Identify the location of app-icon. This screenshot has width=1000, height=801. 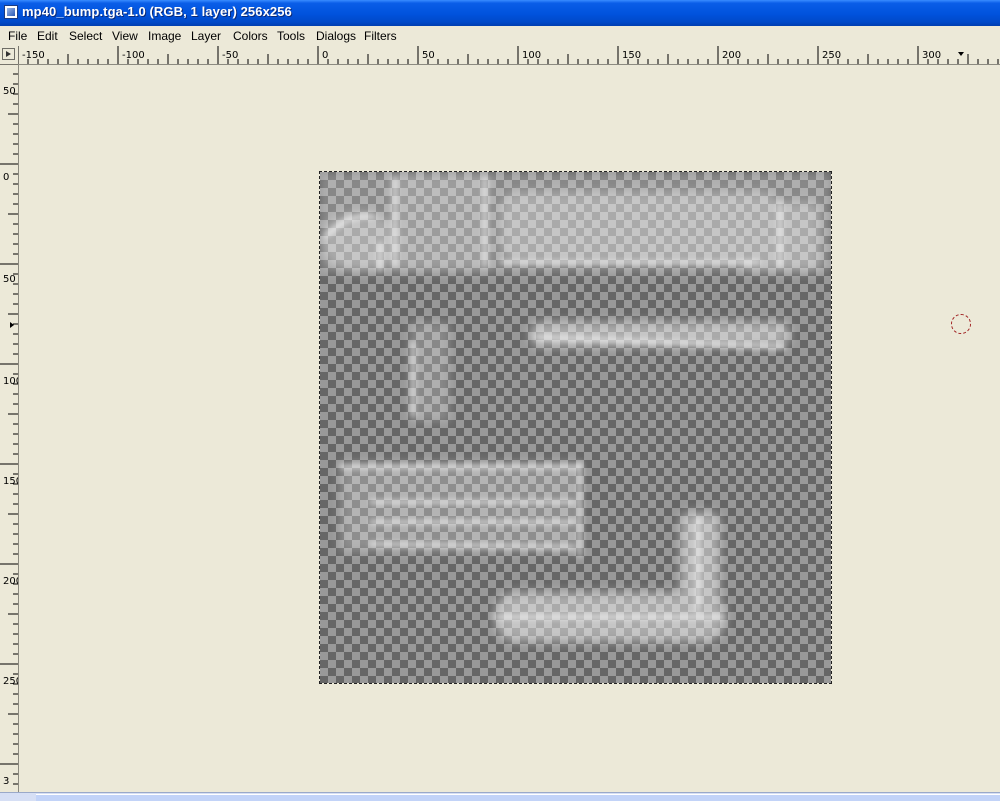
(11, 12).